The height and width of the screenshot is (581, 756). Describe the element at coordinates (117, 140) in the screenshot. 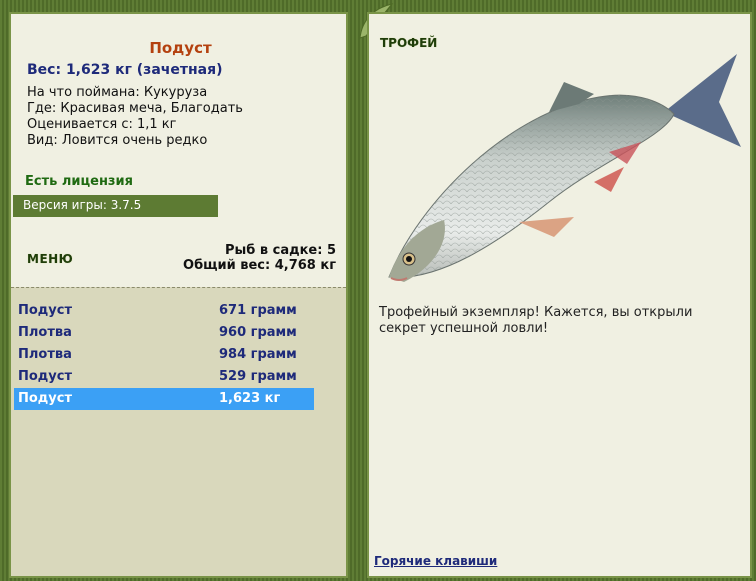

I see `rarity-info: Вид: Ловится очень редко` at that location.